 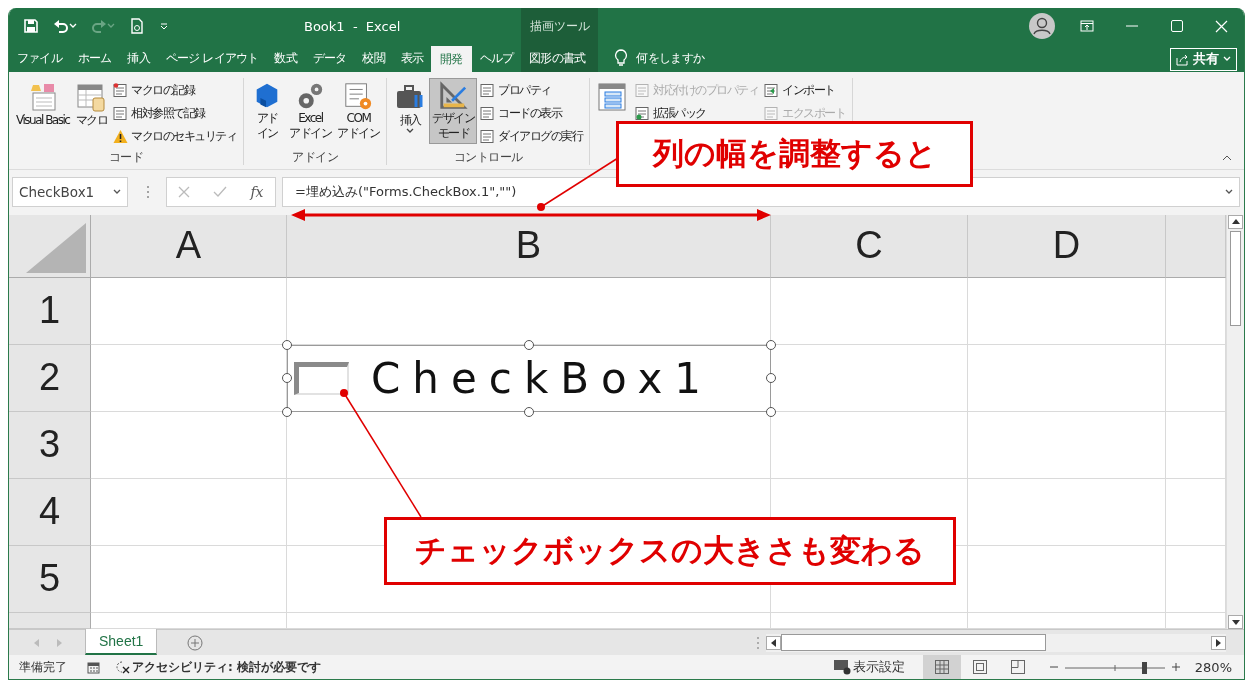 I want to click on callout-tooltip: 列の幅を調整すると, so click(x=794, y=154).